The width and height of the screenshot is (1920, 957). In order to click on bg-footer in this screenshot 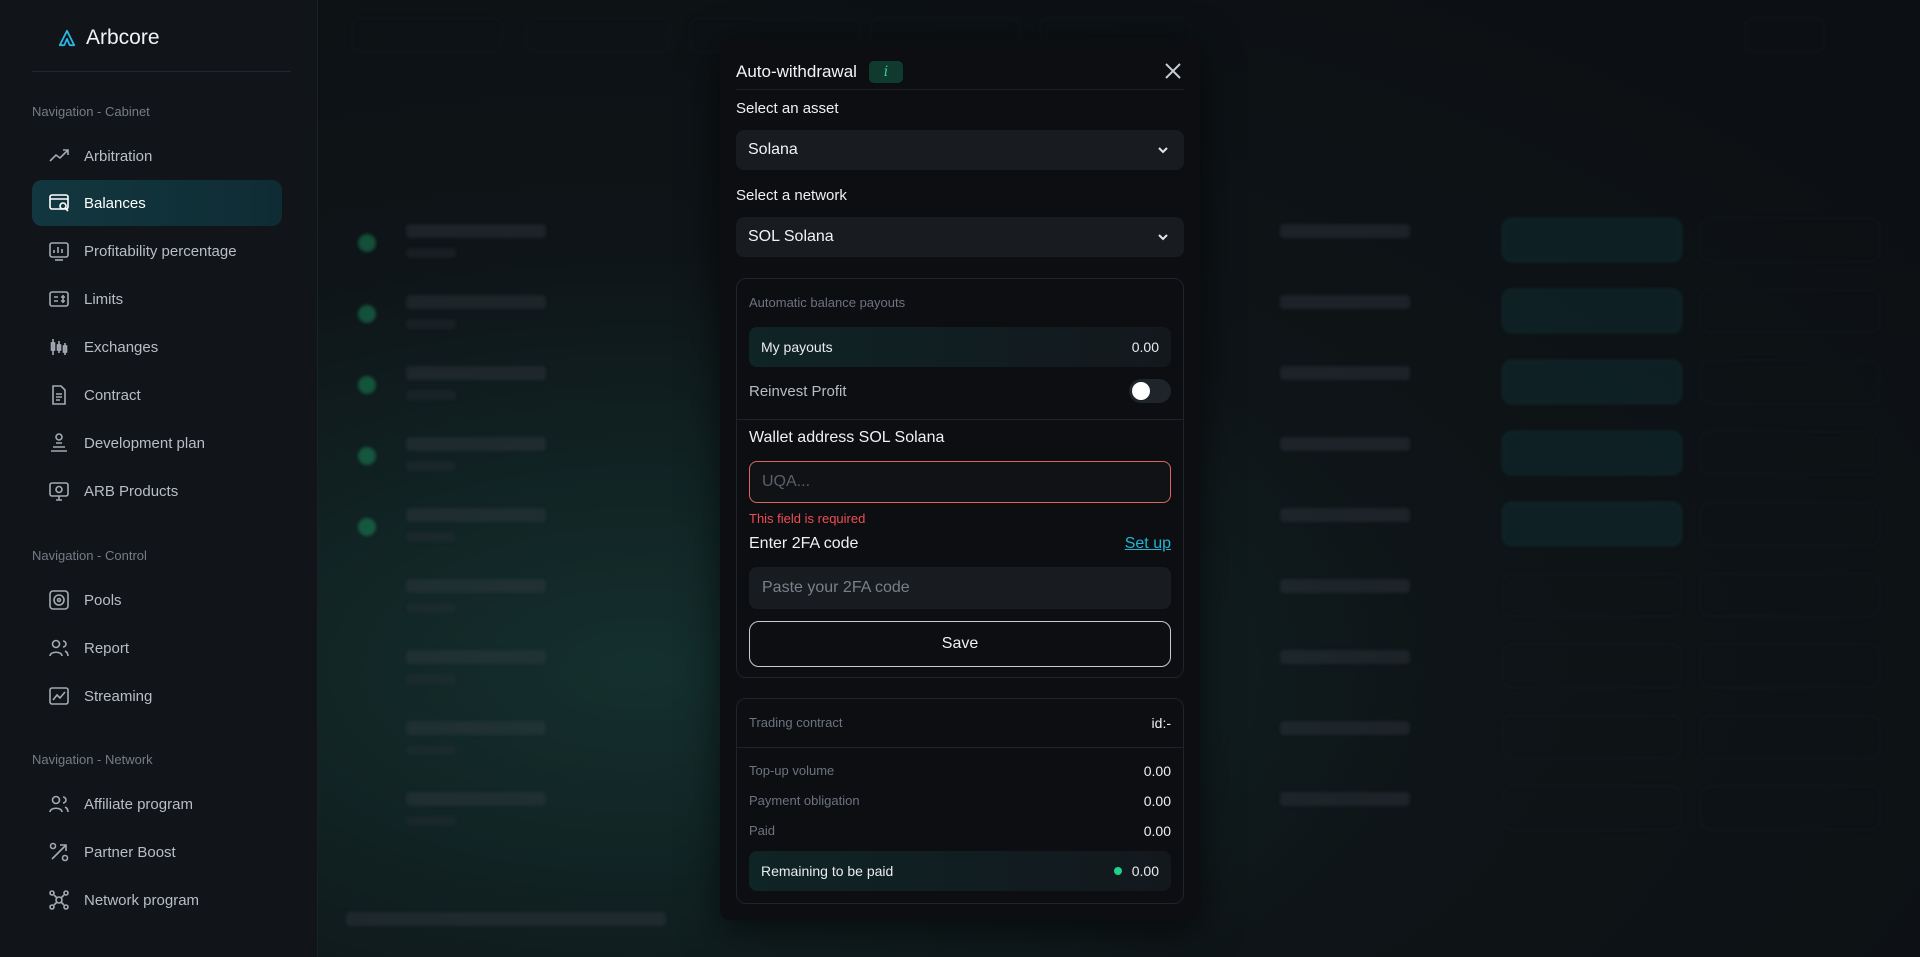, I will do `click(506, 919)`.